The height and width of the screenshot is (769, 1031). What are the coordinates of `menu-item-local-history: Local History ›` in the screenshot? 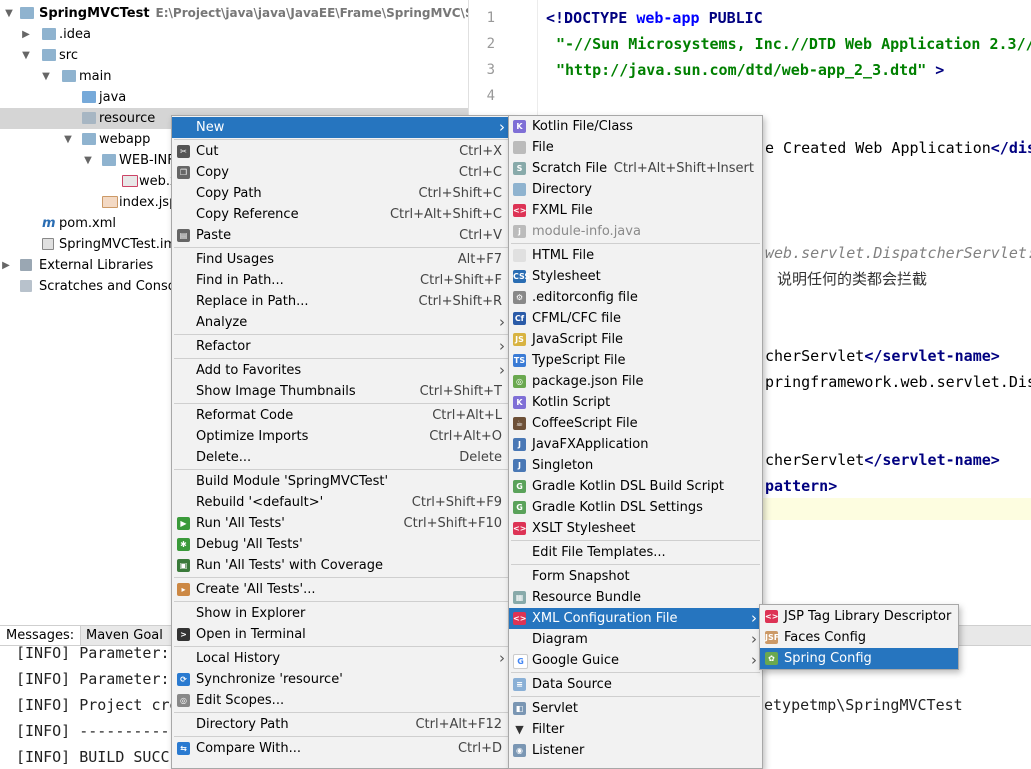 It's located at (341, 658).